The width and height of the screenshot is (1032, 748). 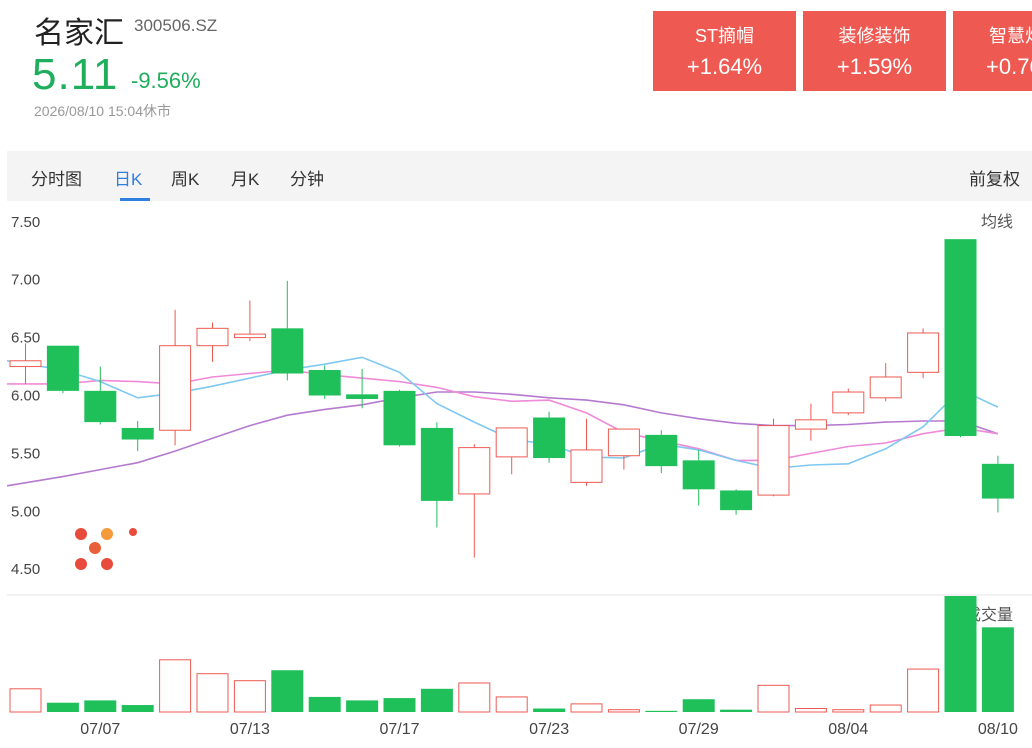 What do you see at coordinates (245, 177) in the screenshot?
I see `tab-monthly-k: 月K` at bounding box center [245, 177].